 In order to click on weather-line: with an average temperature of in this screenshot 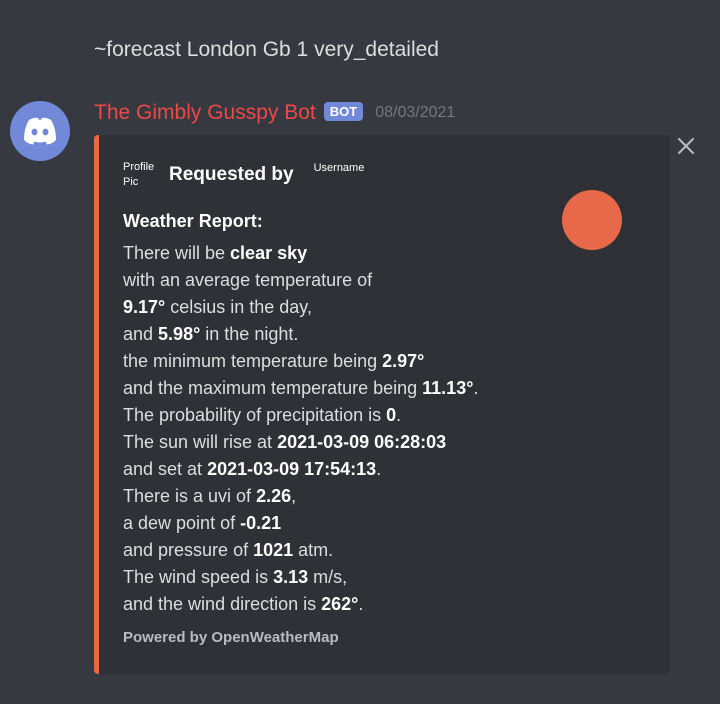, I will do `click(300, 280)`.